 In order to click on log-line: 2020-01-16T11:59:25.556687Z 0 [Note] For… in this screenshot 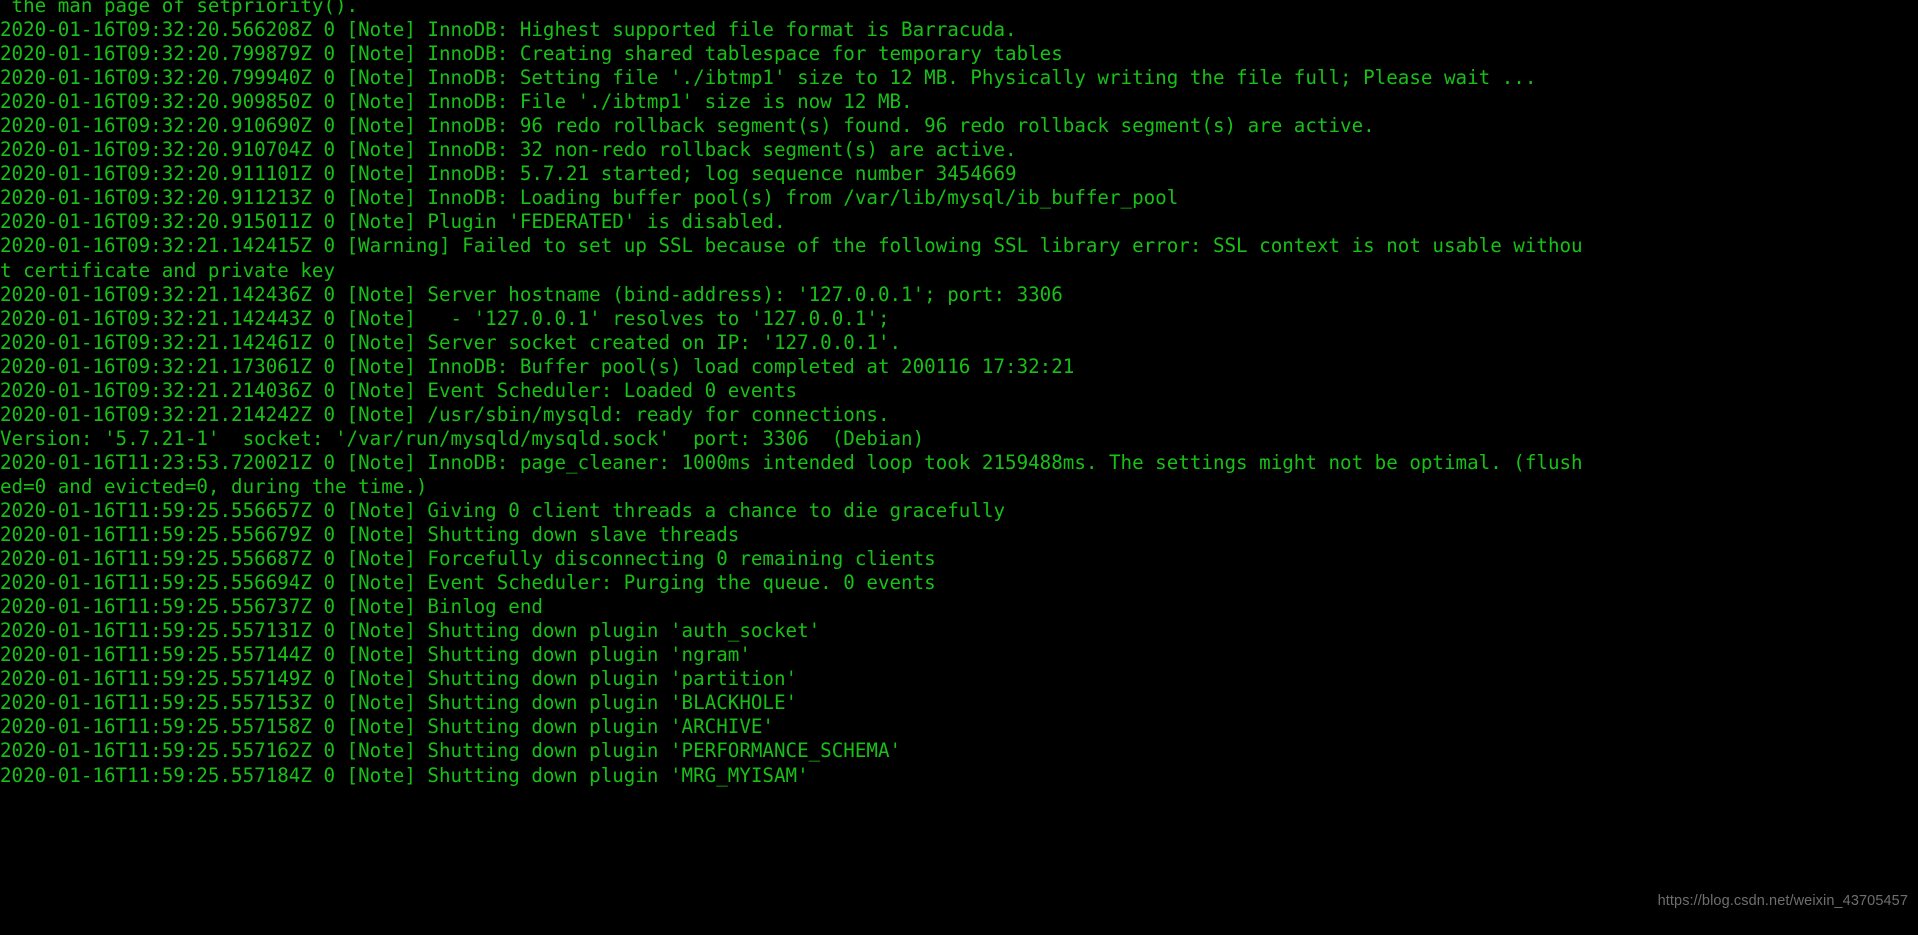, I will do `click(468, 559)`.